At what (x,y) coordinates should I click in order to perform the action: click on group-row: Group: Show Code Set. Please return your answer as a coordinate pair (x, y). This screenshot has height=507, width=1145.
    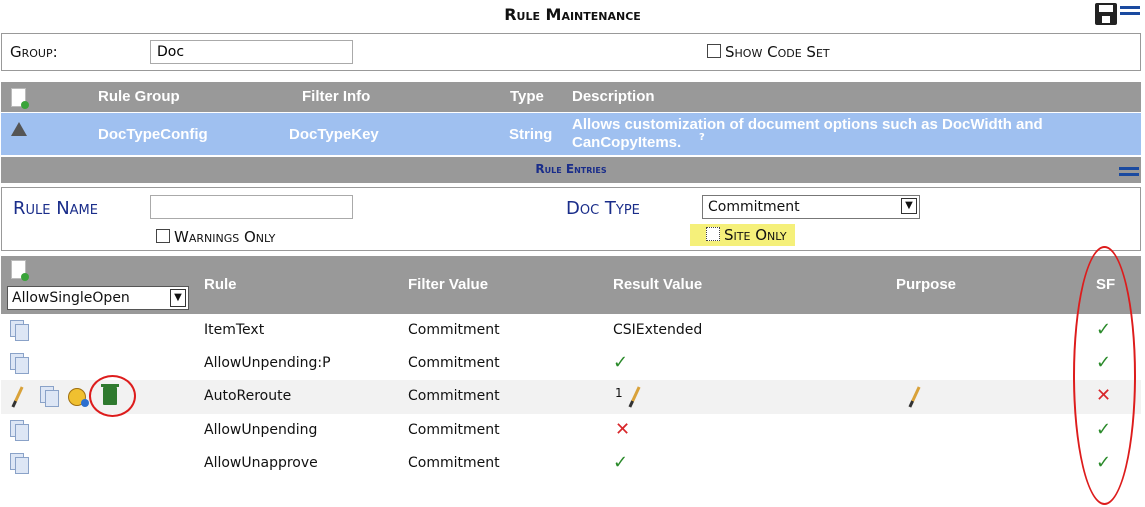
    Looking at the image, I should click on (571, 52).